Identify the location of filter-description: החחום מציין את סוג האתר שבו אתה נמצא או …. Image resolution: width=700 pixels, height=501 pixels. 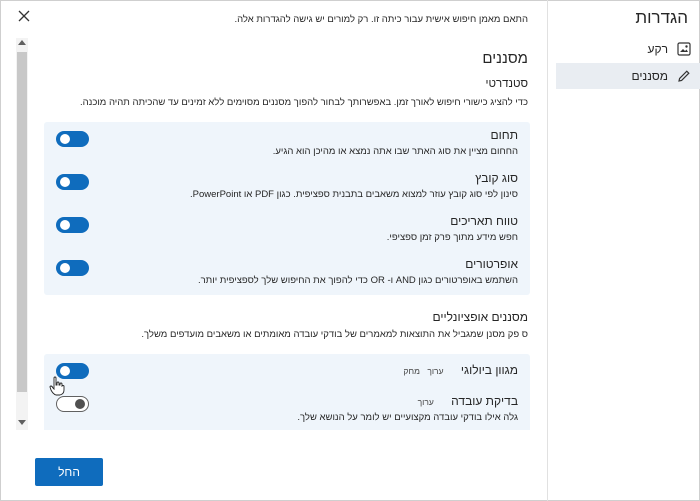
(395, 151).